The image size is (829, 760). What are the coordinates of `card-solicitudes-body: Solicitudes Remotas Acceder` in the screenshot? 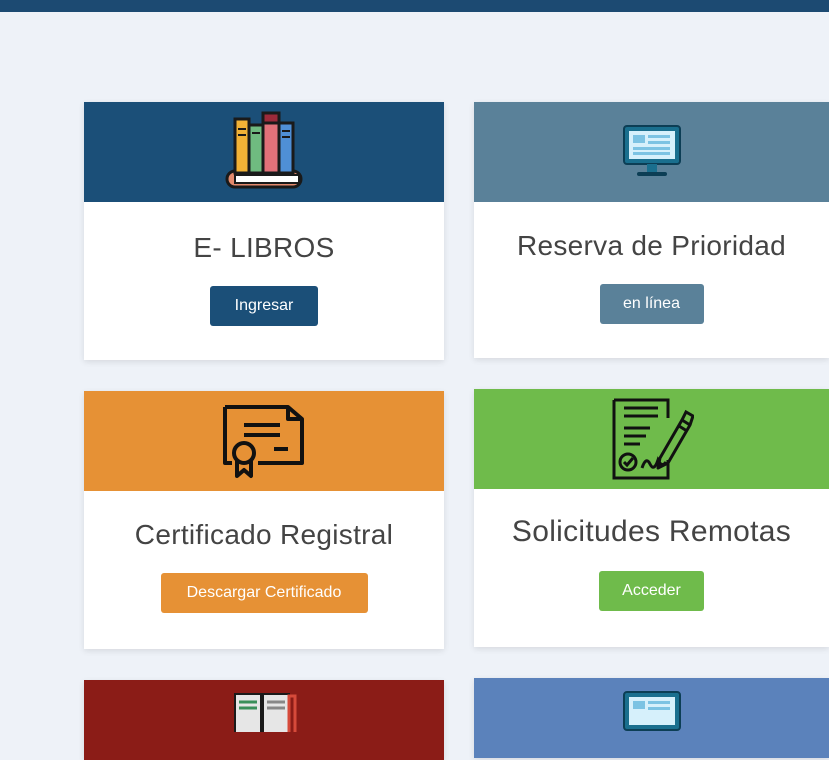 It's located at (651, 550).